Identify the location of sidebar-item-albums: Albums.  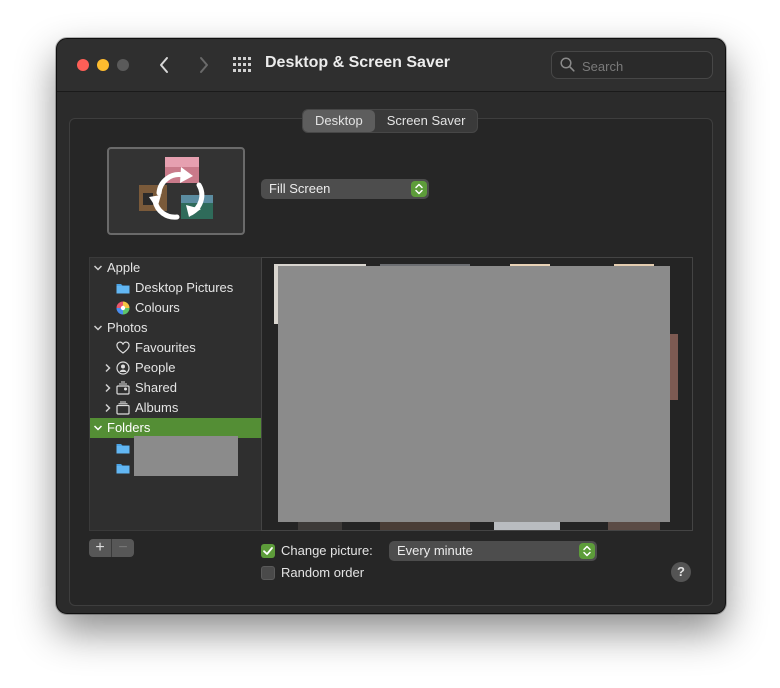
(176, 408).